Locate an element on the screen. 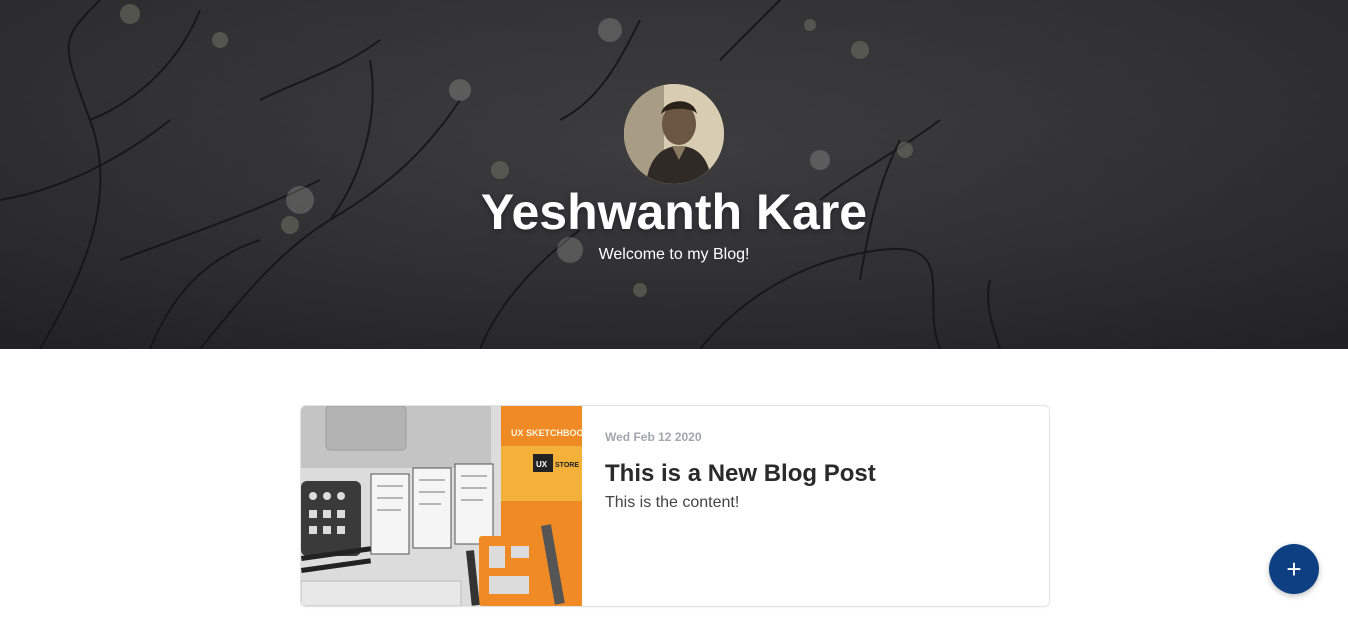  sketchbook-label: UX SKETCHBOOK is located at coordinates (546, 433).